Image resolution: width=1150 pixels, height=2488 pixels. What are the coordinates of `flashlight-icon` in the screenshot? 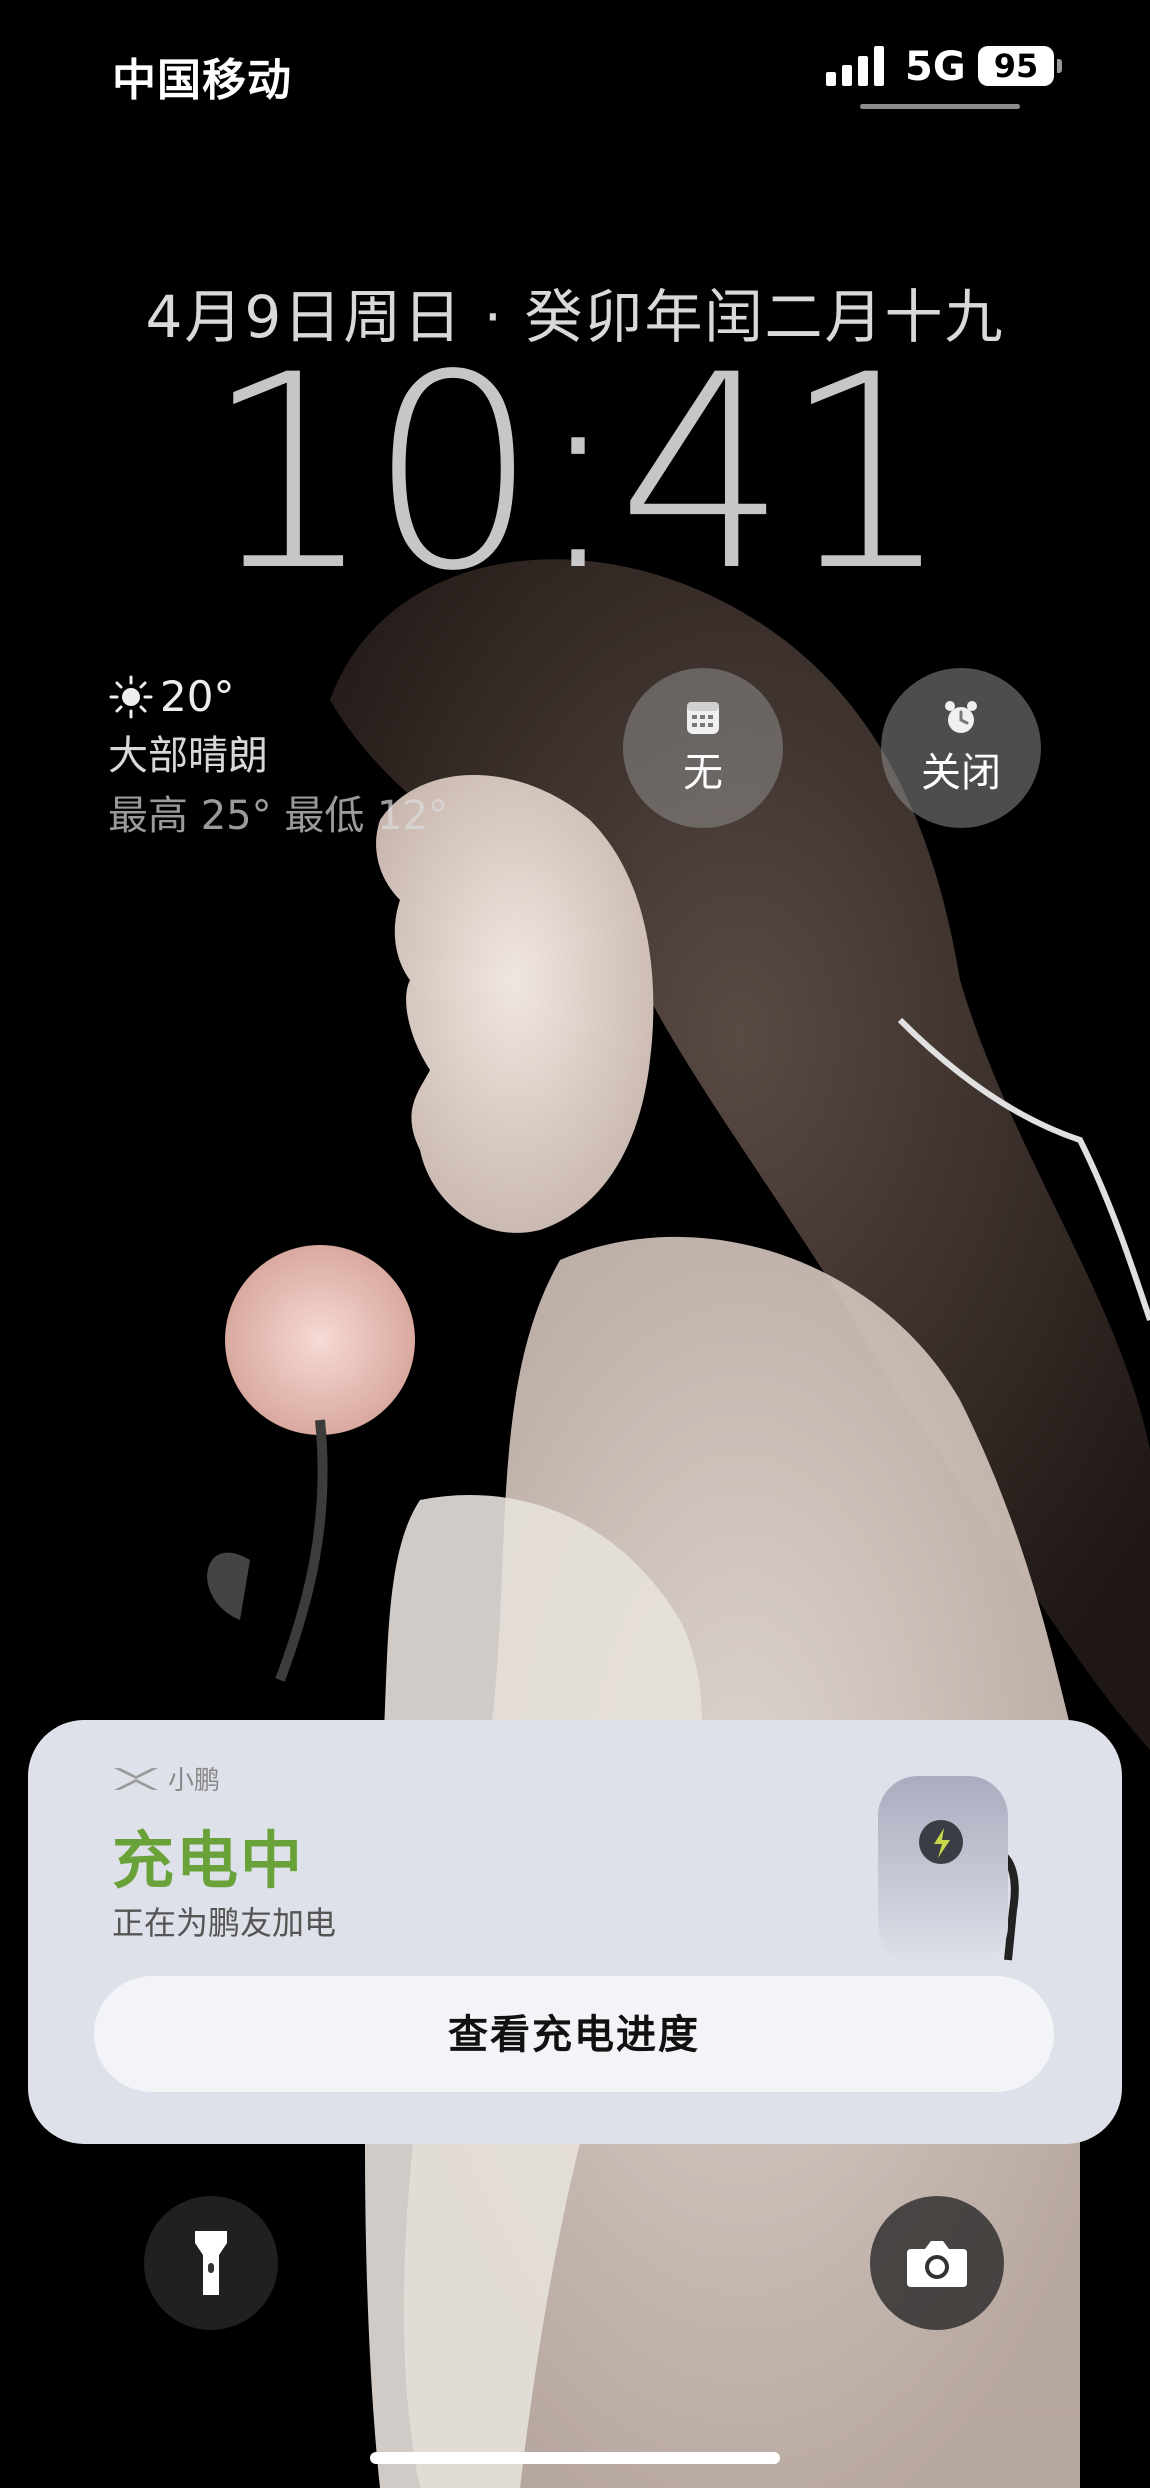 It's located at (211, 2263).